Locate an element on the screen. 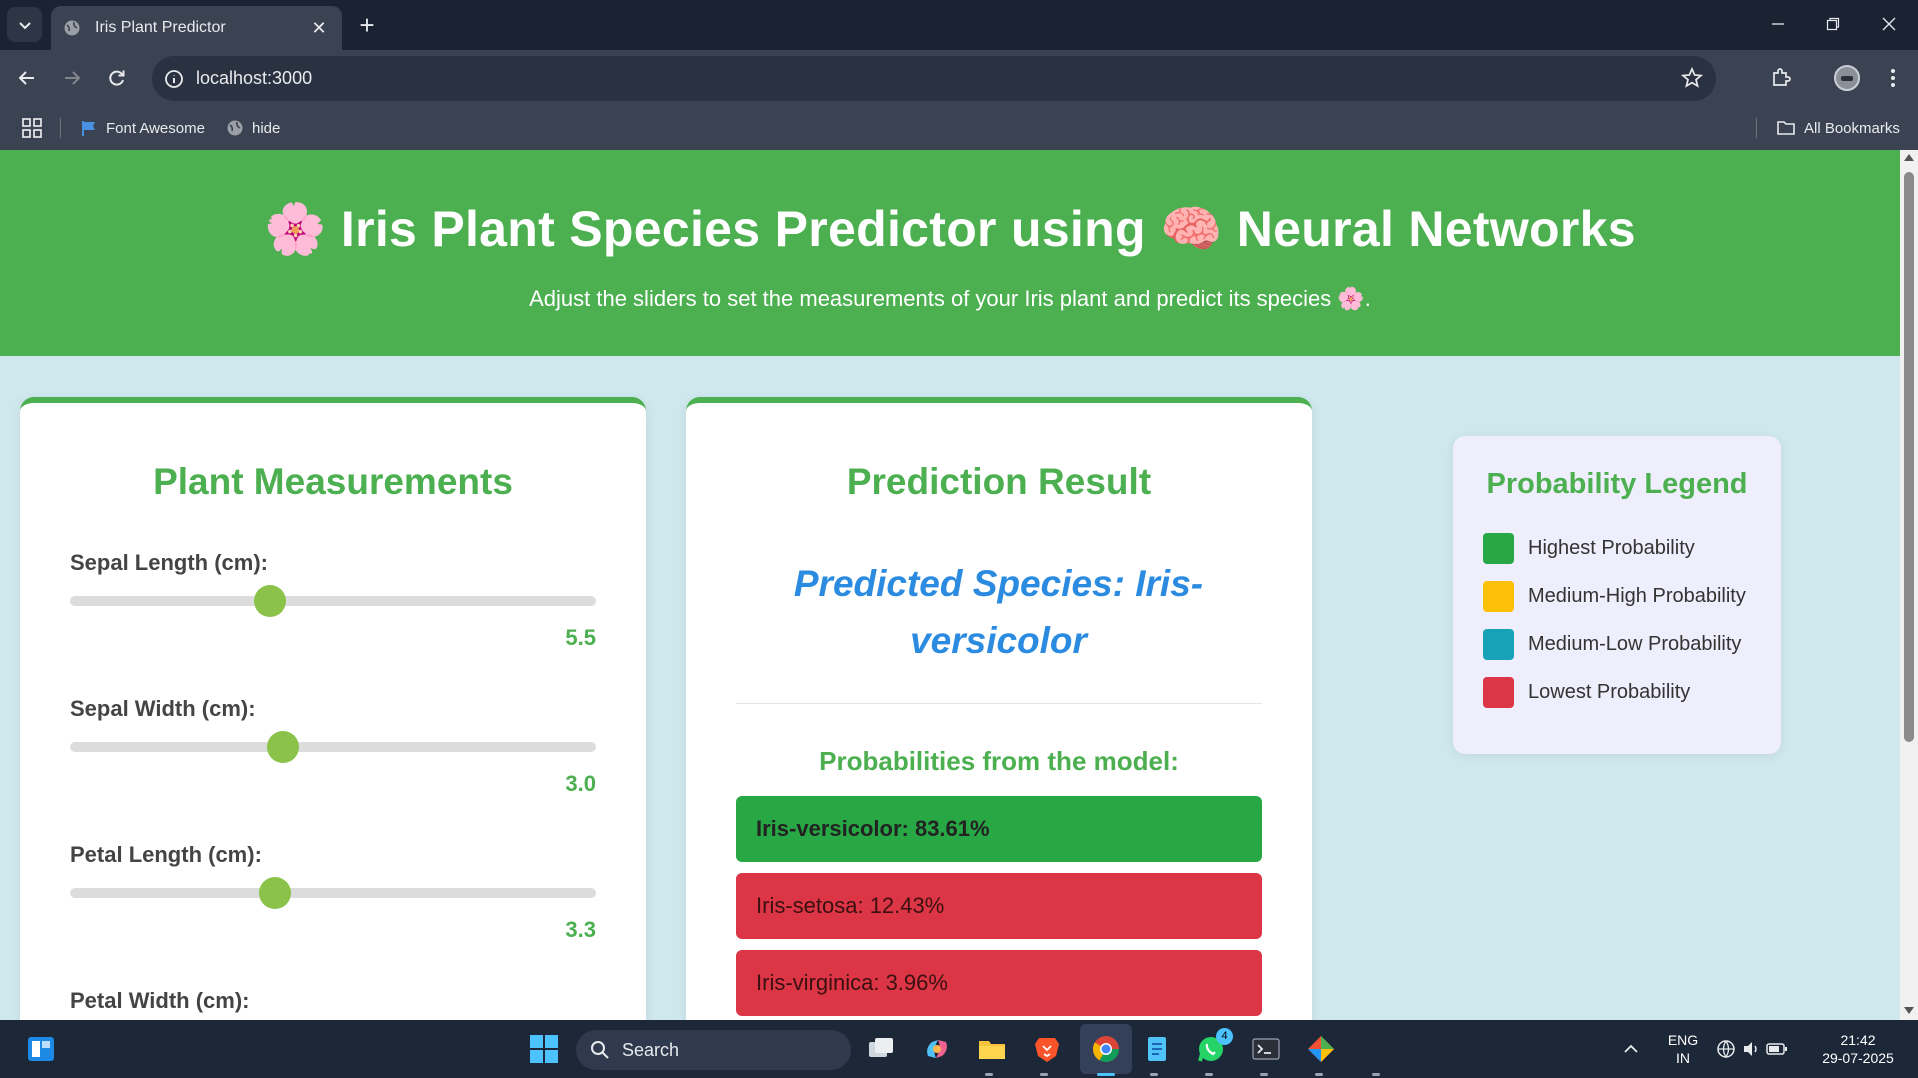 The image size is (1918, 1078). bookmark-label: Font Awesome is located at coordinates (155, 128).